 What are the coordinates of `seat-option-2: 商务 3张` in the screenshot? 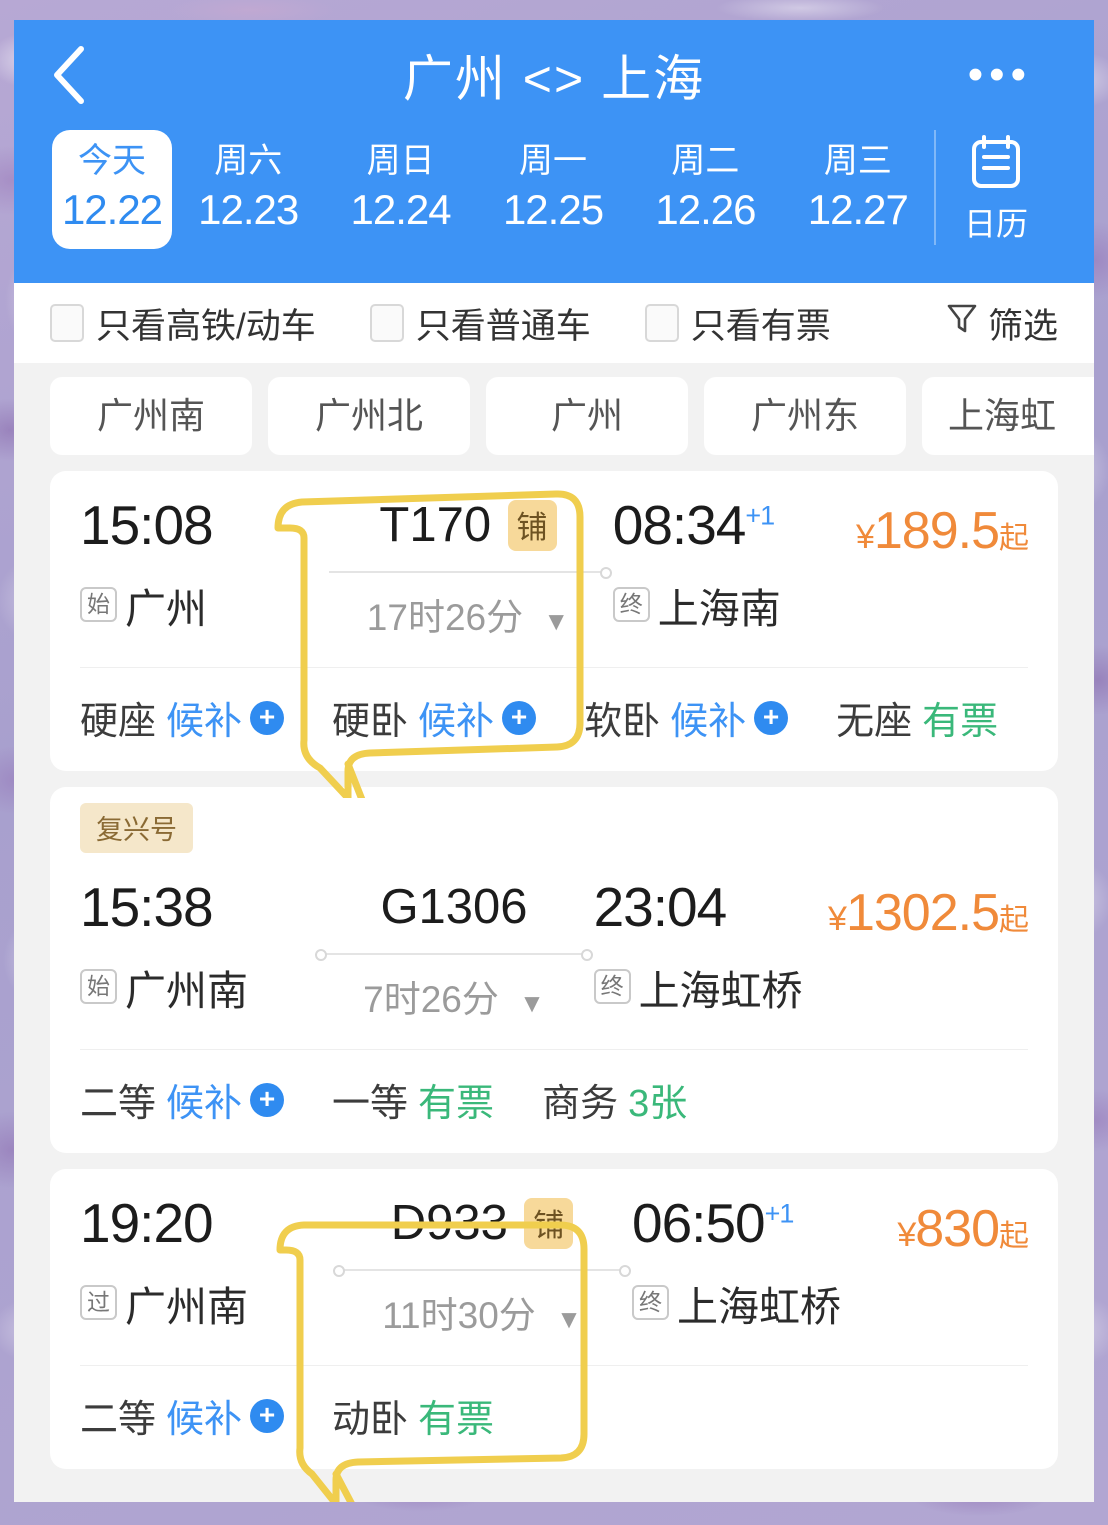 It's located at (614, 1099).